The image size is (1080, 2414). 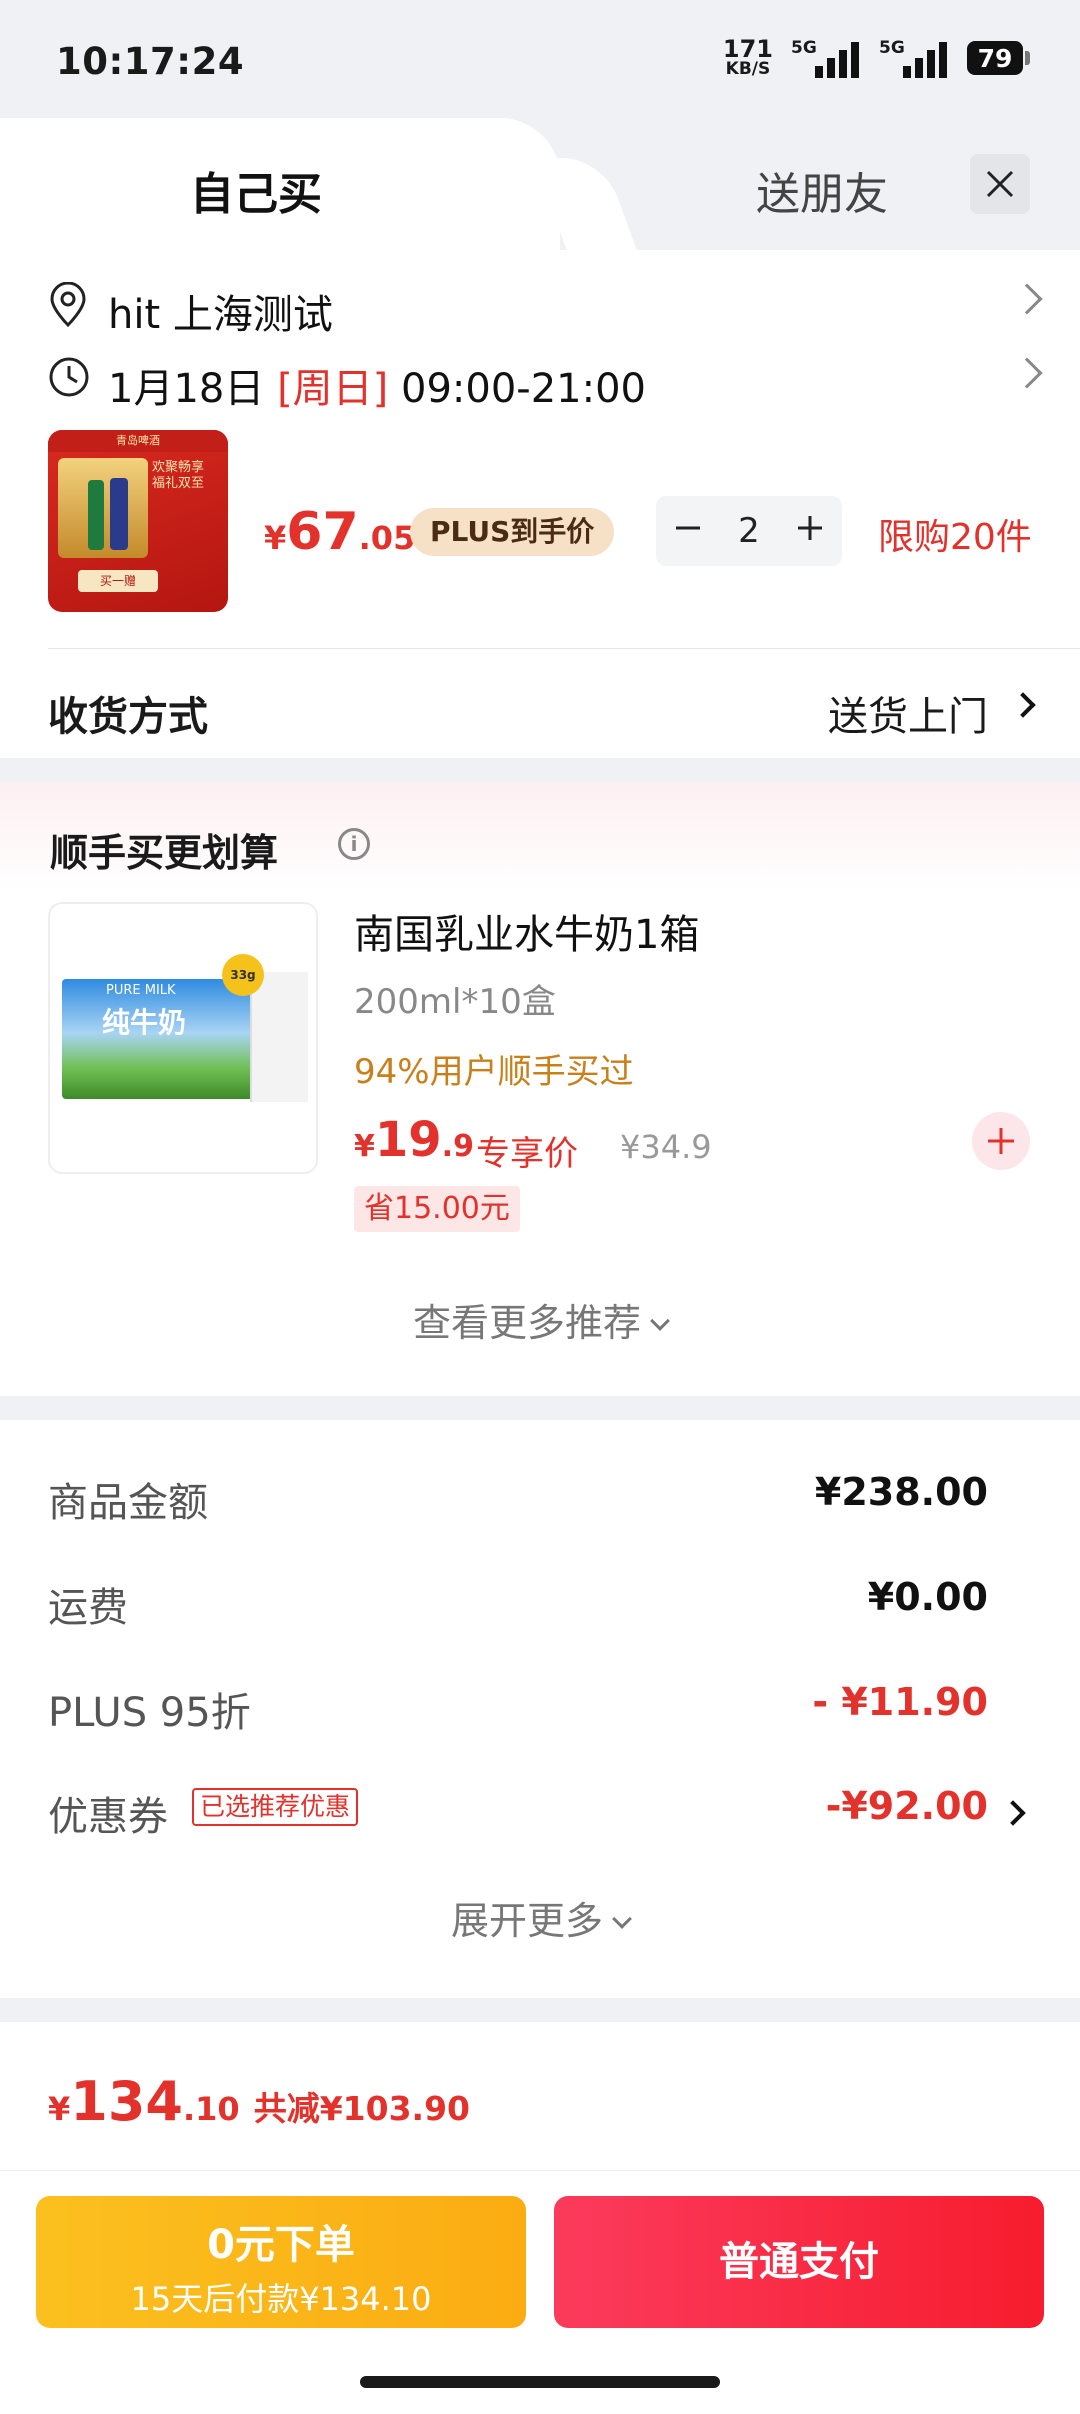 What do you see at coordinates (540, 60) in the screenshot?
I see `status-bar: 10:17:24 171 KB/S 5G 5G 79` at bounding box center [540, 60].